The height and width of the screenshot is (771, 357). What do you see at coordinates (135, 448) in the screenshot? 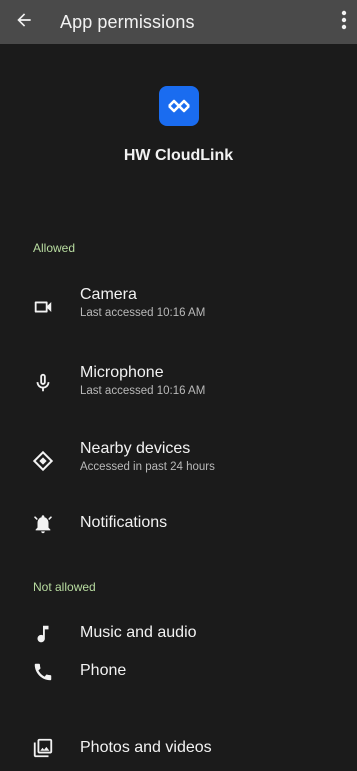
I see `permission-title: Nearby devices` at bounding box center [135, 448].